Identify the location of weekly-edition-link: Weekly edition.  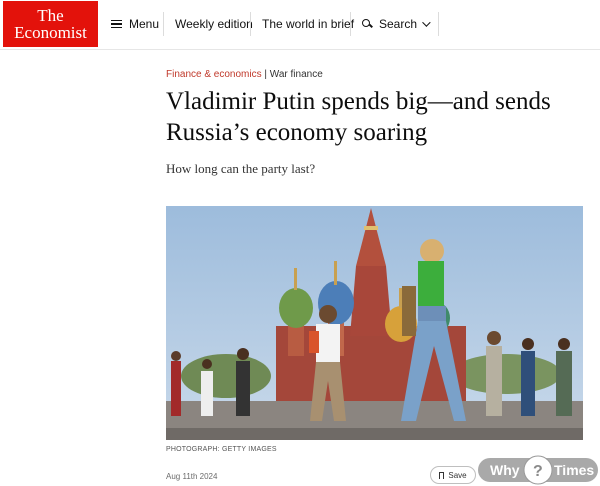
(214, 24).